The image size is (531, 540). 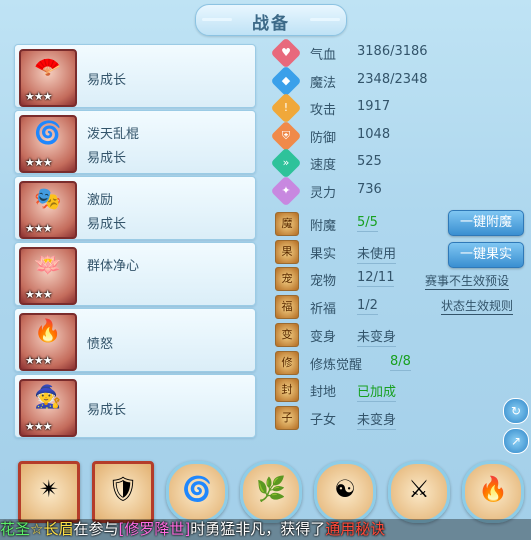 I want to click on stat-symbol: ⛨, so click(x=286, y=135).